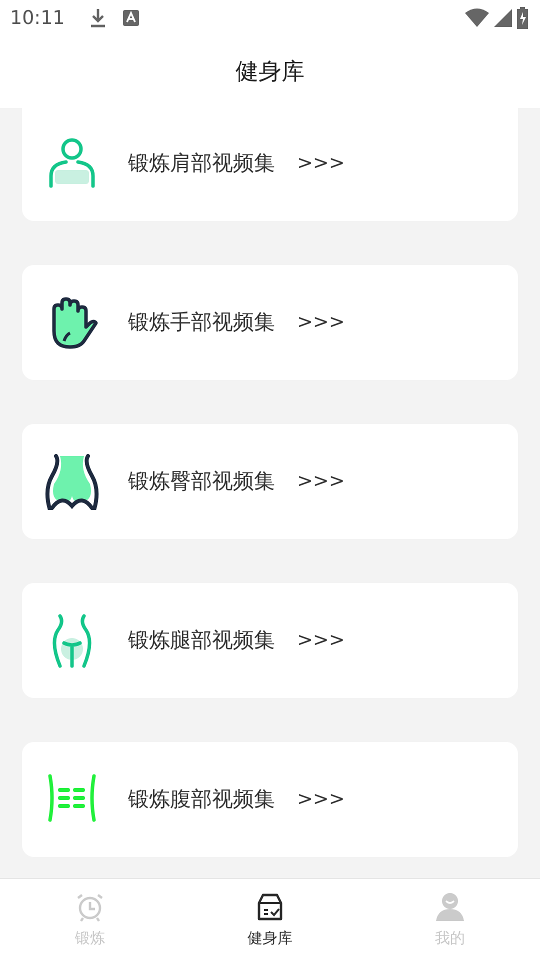 This screenshot has width=540, height=960. What do you see at coordinates (97, 18) in the screenshot?
I see `download-icon` at bounding box center [97, 18].